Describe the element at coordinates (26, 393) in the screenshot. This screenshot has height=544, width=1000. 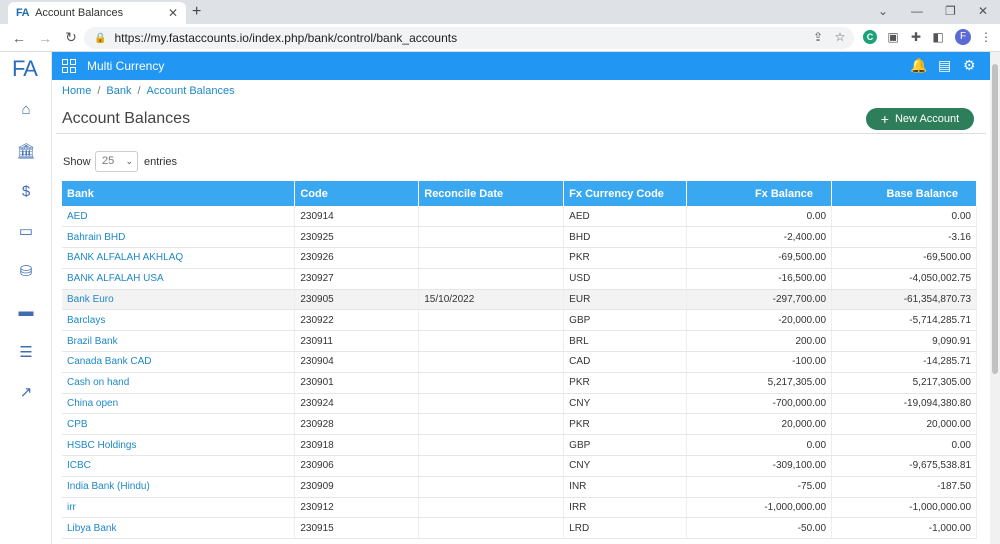
I see `chart-icon: ↗` at that location.